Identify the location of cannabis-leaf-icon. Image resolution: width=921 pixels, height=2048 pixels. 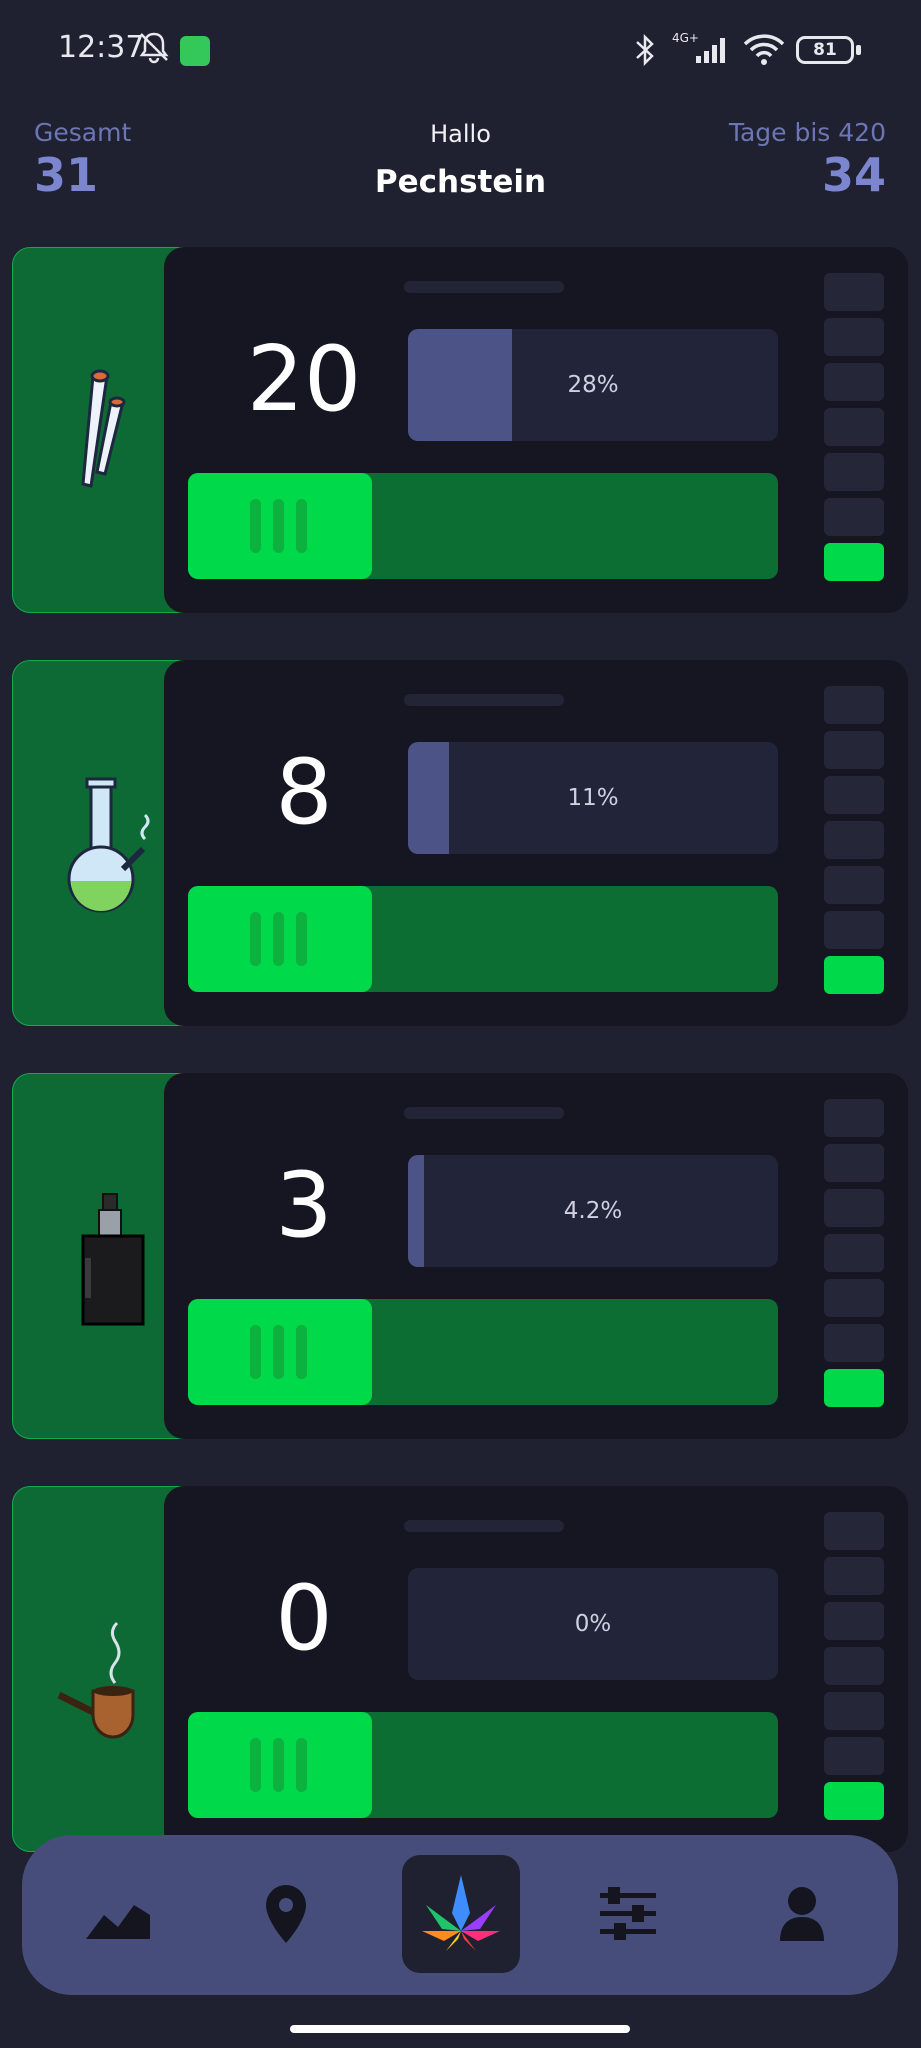
(461, 1913).